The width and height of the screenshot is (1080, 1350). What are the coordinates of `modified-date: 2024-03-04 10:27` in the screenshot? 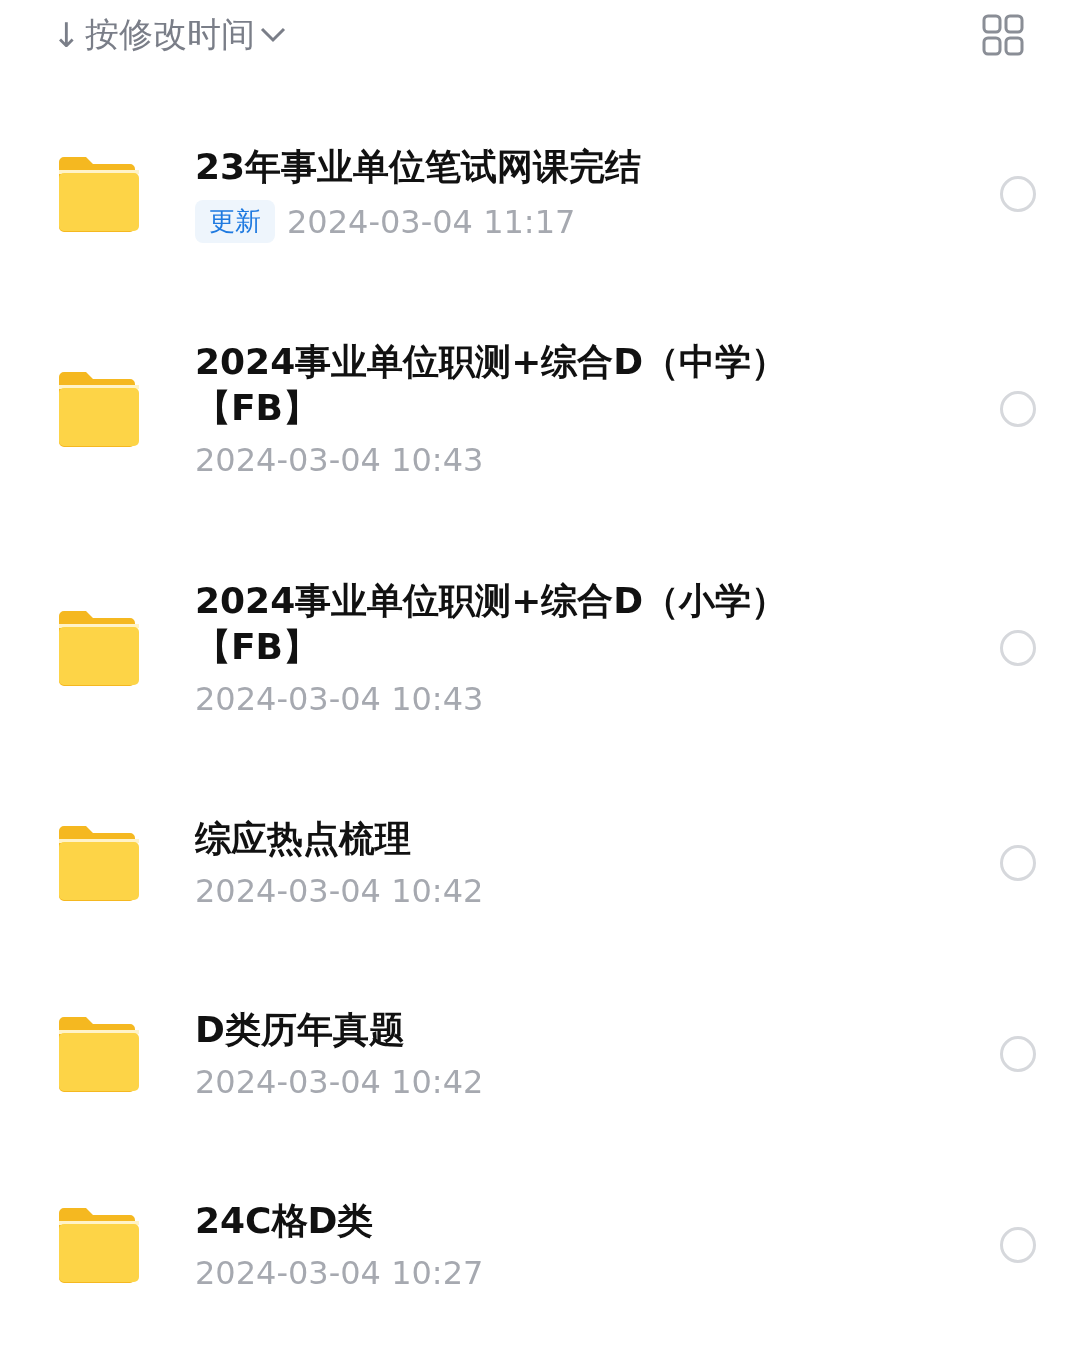 It's located at (339, 1272).